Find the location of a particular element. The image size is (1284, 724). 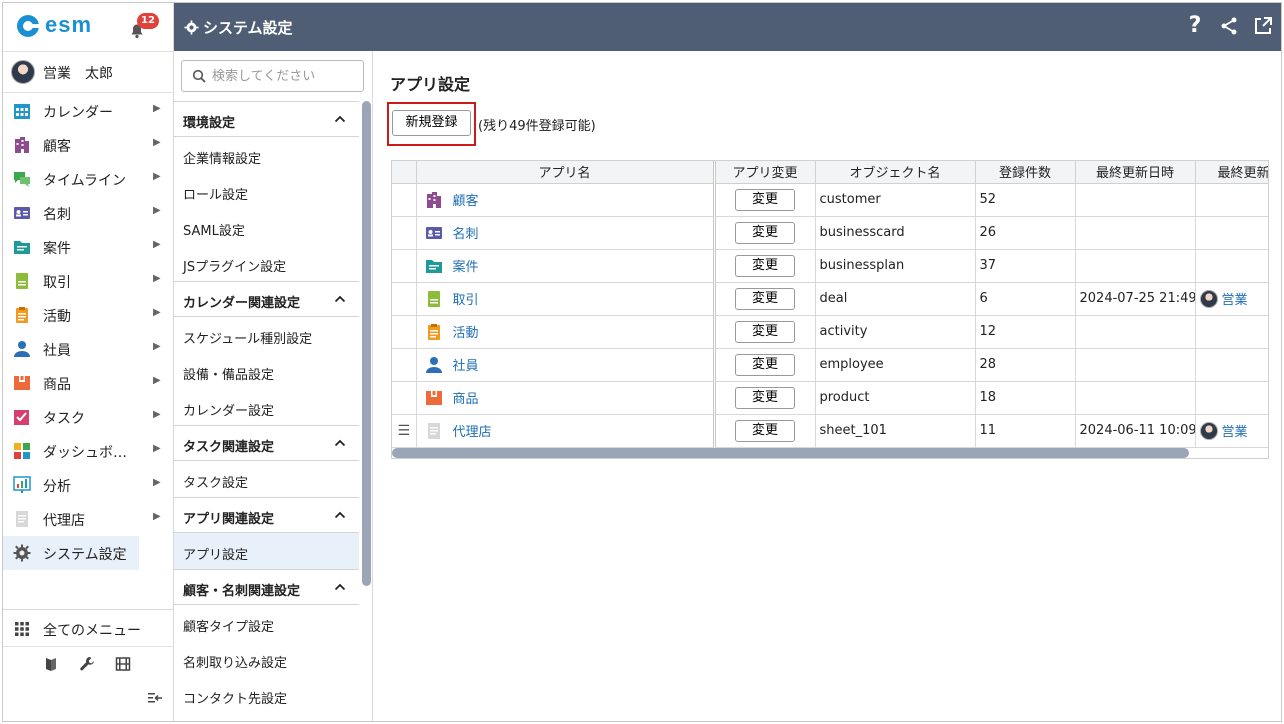

nav-item-analysis: 分析 ▶ is located at coordinates (88, 485).